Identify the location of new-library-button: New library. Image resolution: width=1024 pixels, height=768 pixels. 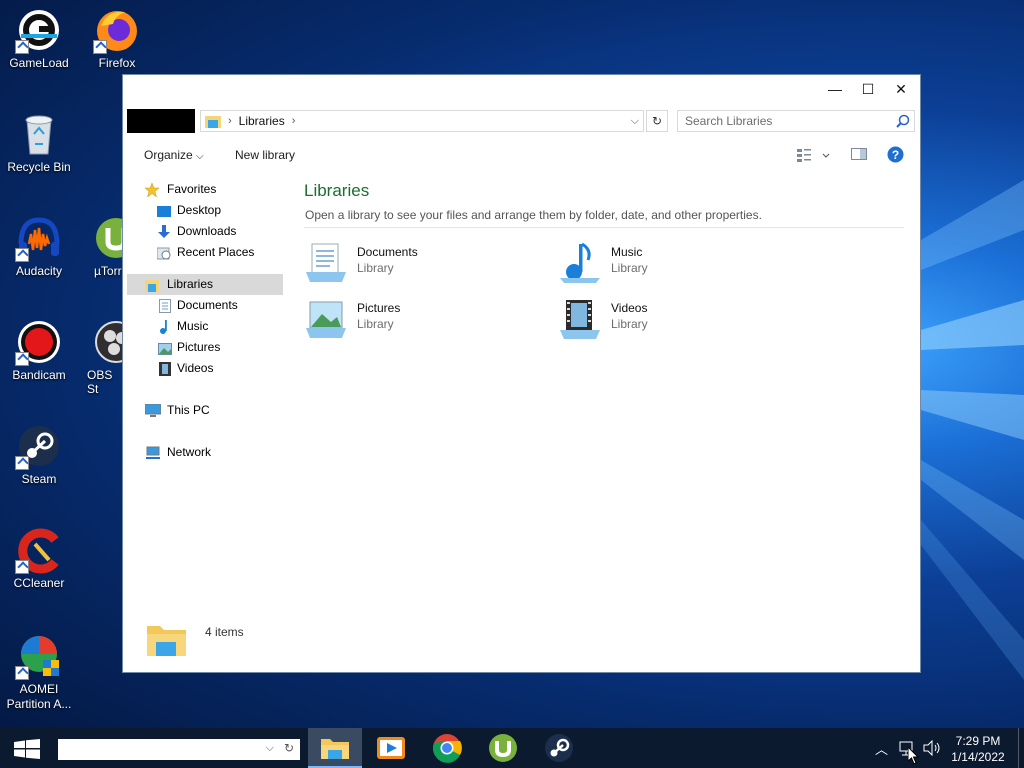
(265, 155).